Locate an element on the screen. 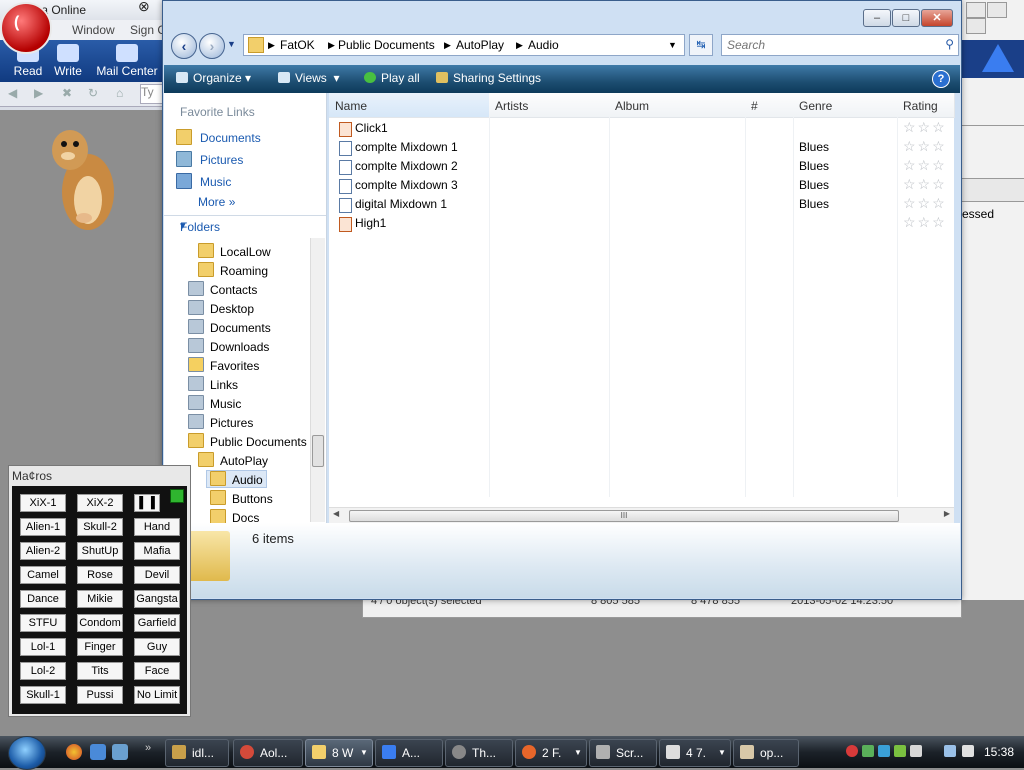 The width and height of the screenshot is (1024, 770). sharing-settings-button: Sharing Settings is located at coordinates (488, 78).